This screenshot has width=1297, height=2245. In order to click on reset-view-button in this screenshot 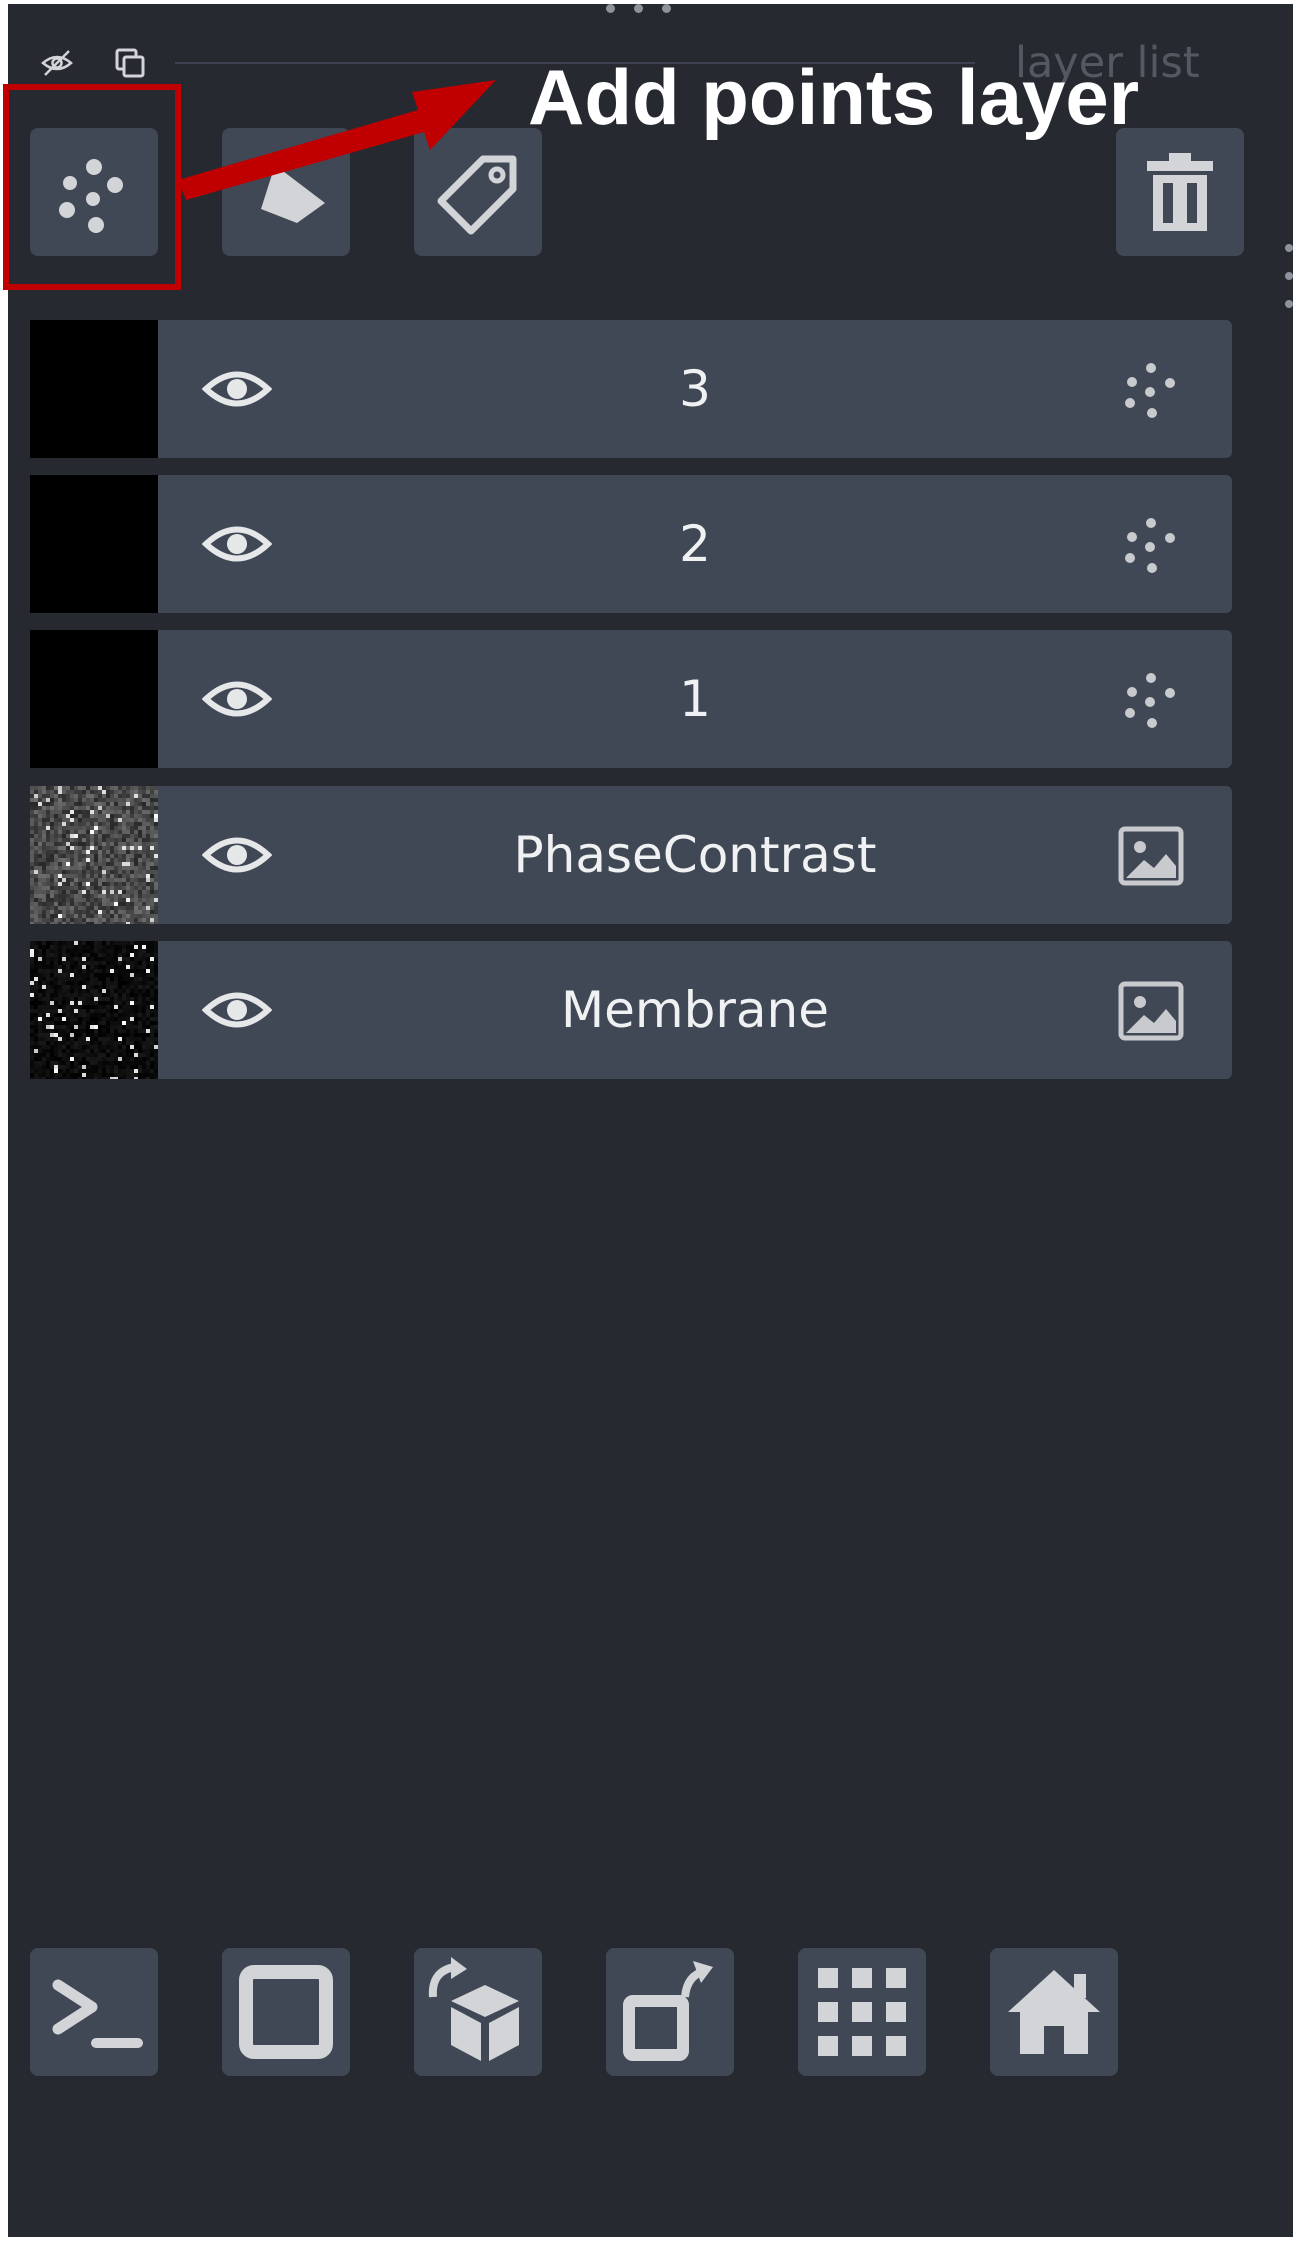, I will do `click(1054, 2012)`.